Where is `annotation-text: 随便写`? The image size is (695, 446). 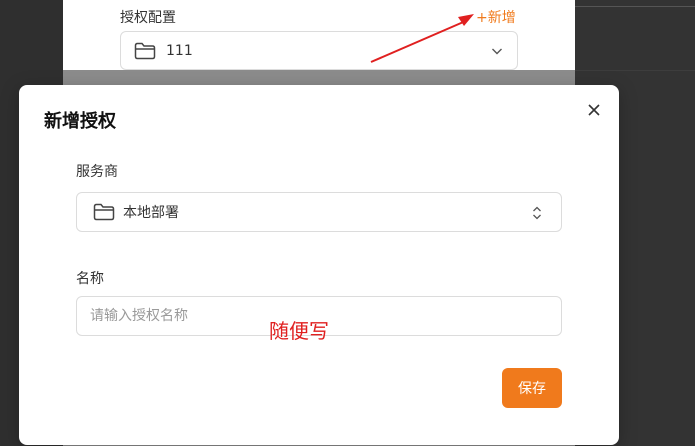
annotation-text: 随便写 is located at coordinates (299, 331).